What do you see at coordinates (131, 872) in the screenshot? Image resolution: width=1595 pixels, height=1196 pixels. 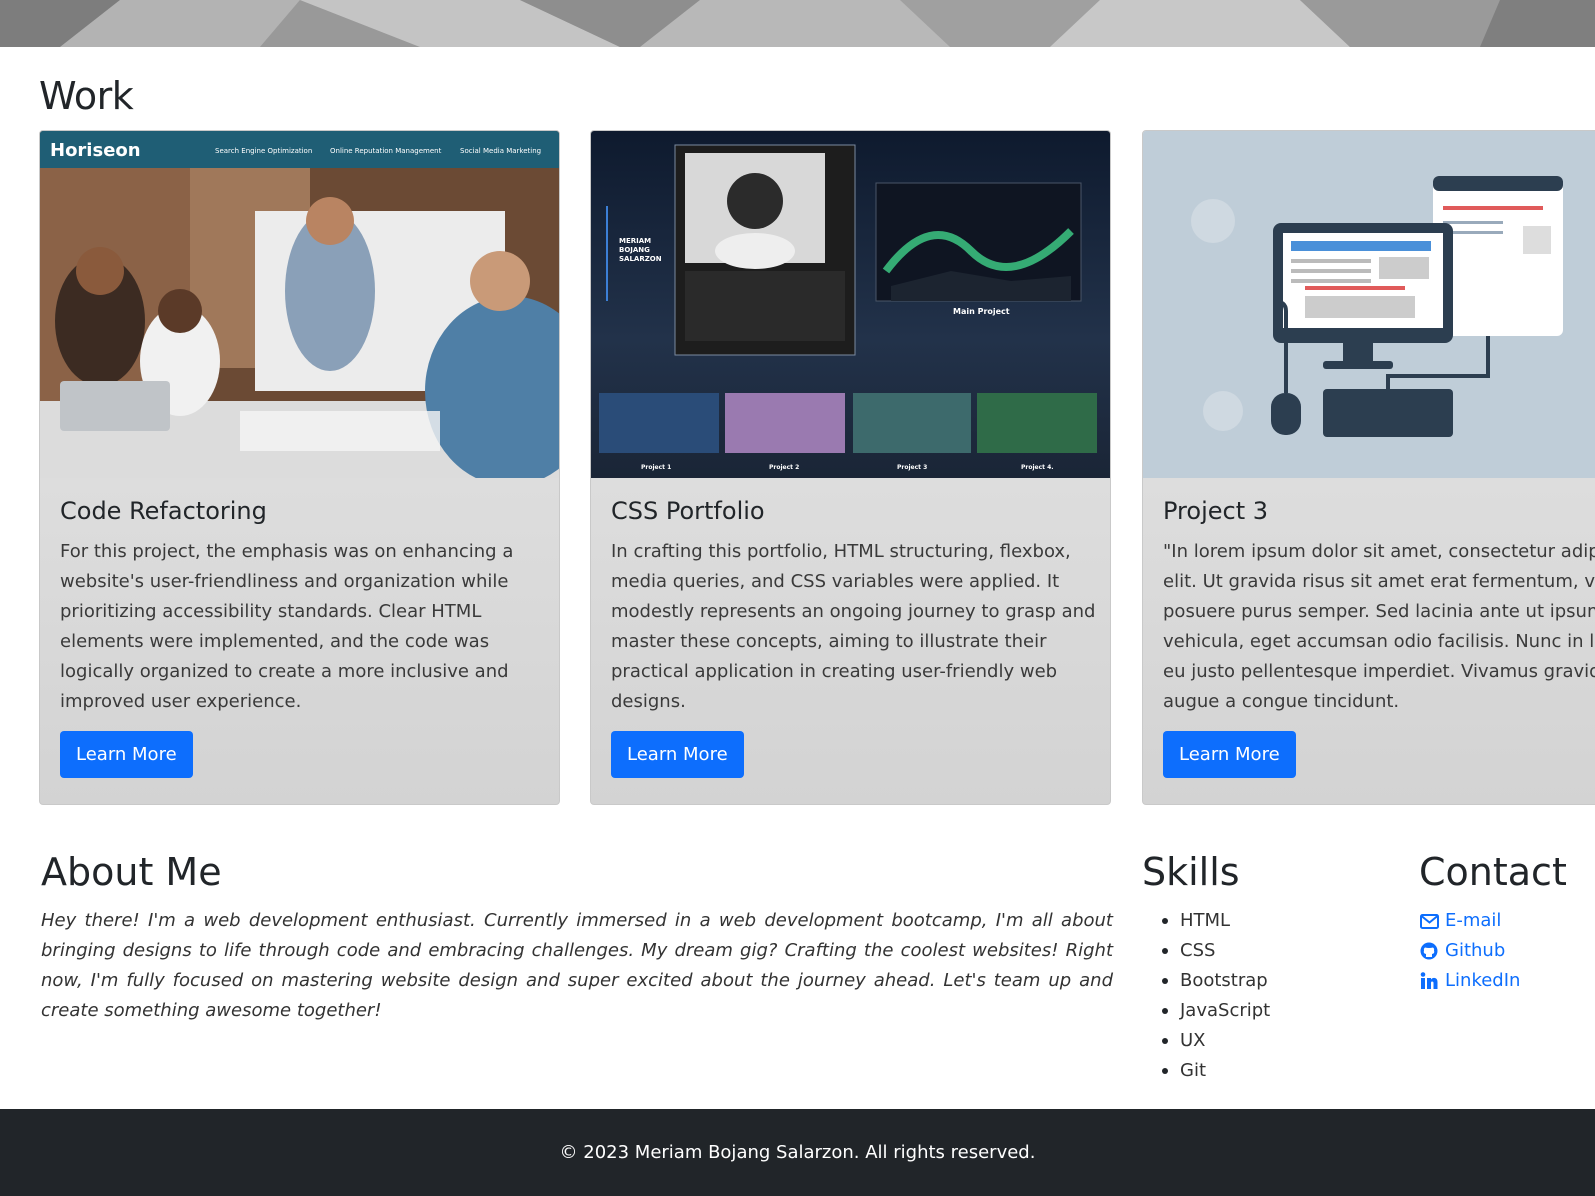 I see `about-heading: About Me` at bounding box center [131, 872].